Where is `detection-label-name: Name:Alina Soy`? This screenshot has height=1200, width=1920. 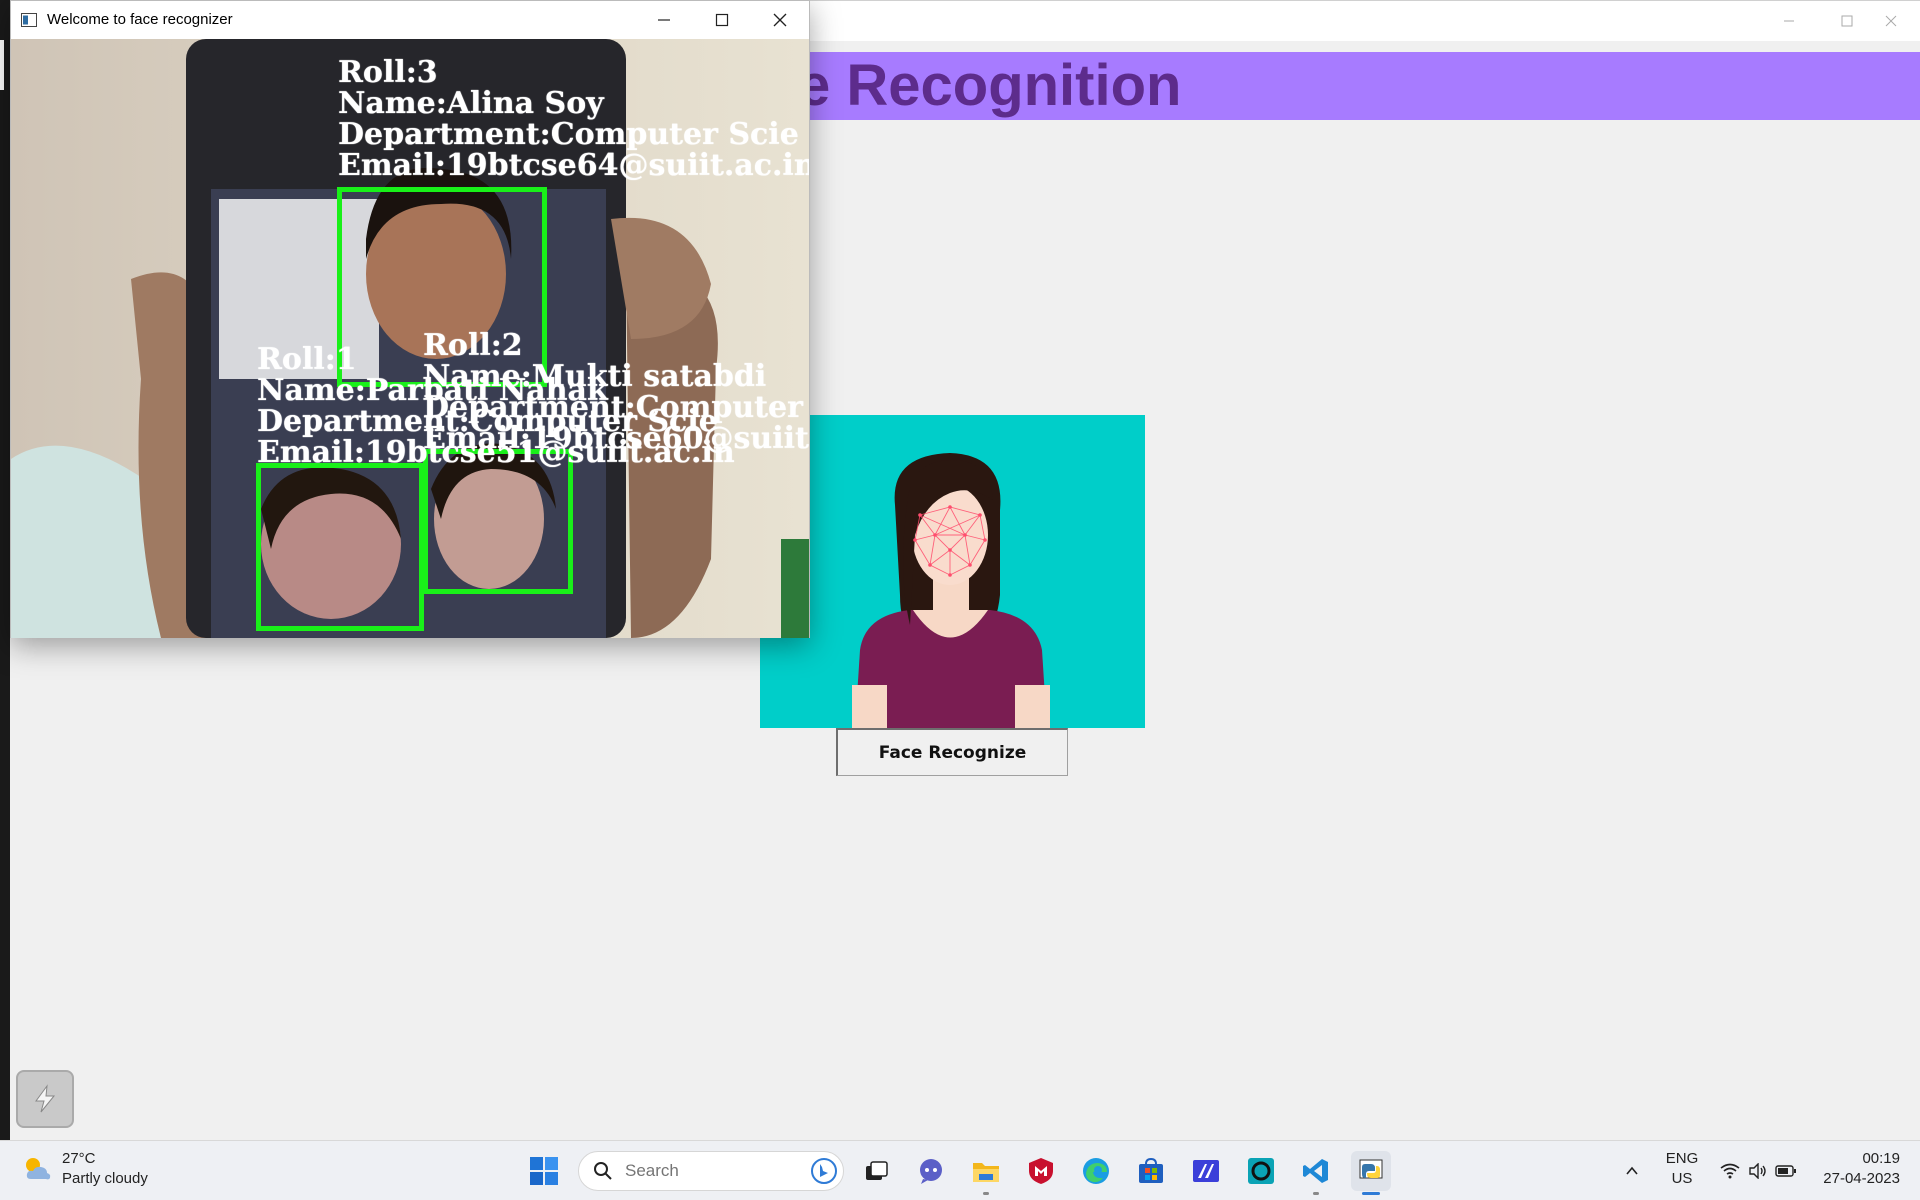 detection-label-name: Name:Alina Soy is located at coordinates (471, 103).